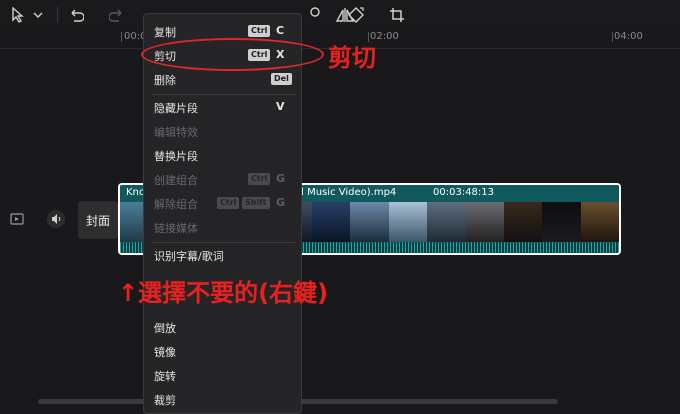  Describe the element at coordinates (223, 293) in the screenshot. I see `instruction-annotation: ↑選擇不要的(右鍵)` at that location.